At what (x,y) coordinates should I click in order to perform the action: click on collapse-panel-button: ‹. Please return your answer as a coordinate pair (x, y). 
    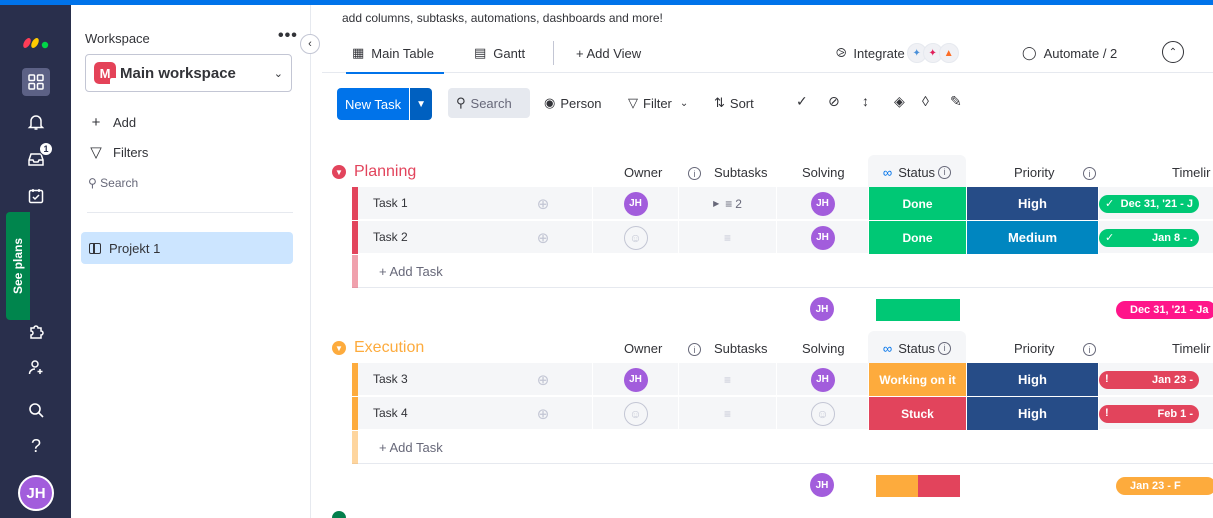
    Looking at the image, I should click on (310, 44).